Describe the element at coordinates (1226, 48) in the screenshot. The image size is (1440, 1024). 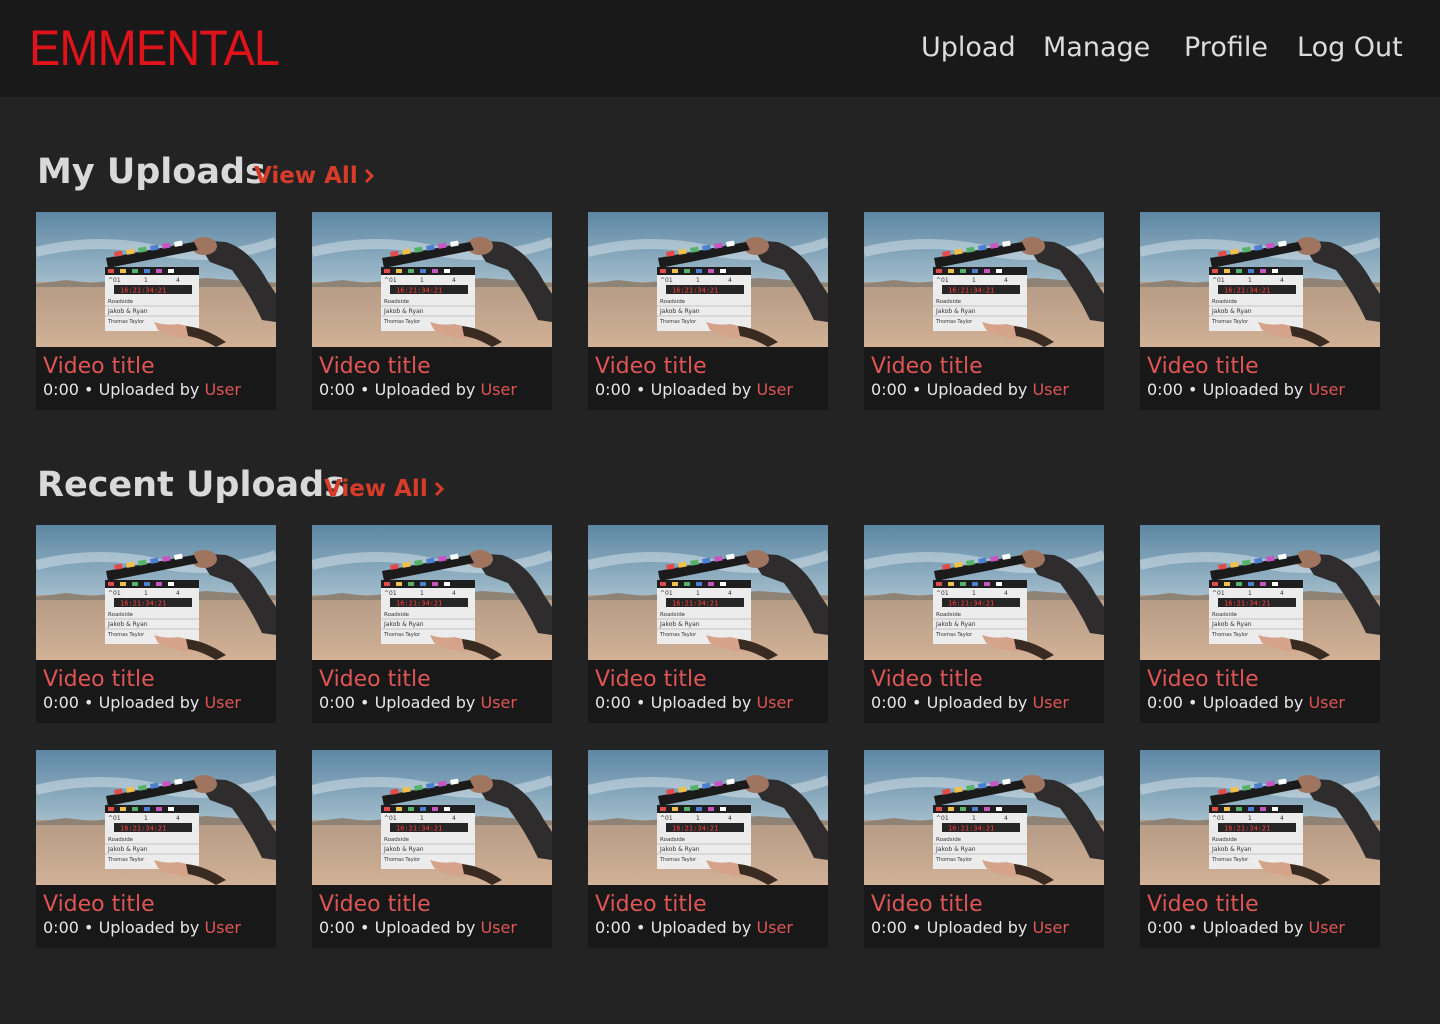
I see `nav-profile: Profile` at that location.